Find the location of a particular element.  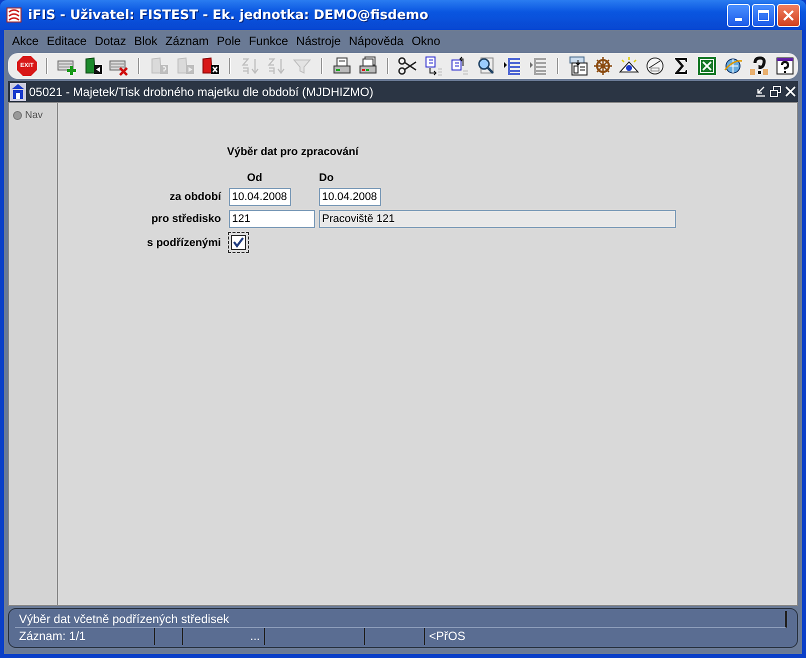

minimize-button is located at coordinates (738, 15).